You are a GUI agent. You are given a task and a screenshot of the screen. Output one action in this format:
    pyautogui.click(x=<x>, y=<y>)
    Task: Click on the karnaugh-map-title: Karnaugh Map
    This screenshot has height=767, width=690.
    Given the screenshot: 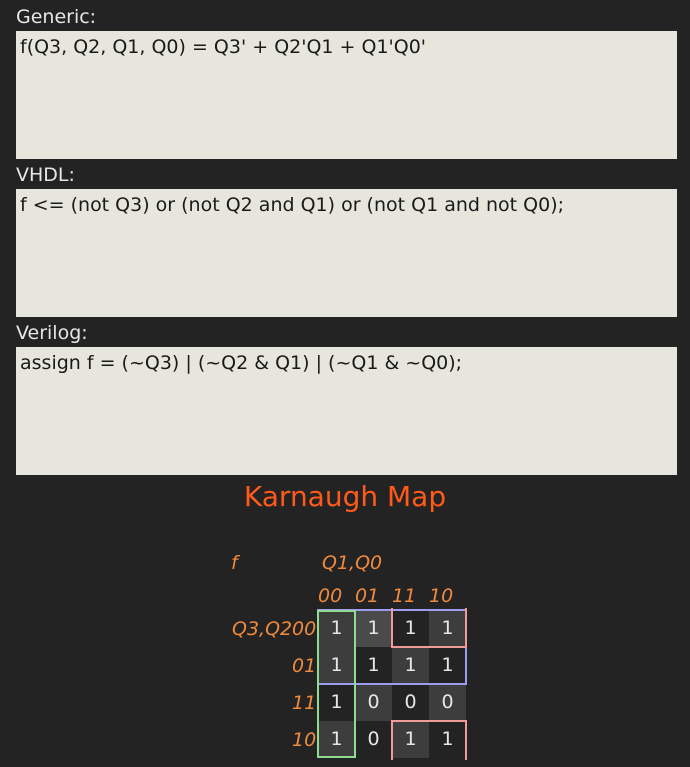 What is the action you would take?
    pyautogui.click(x=345, y=496)
    